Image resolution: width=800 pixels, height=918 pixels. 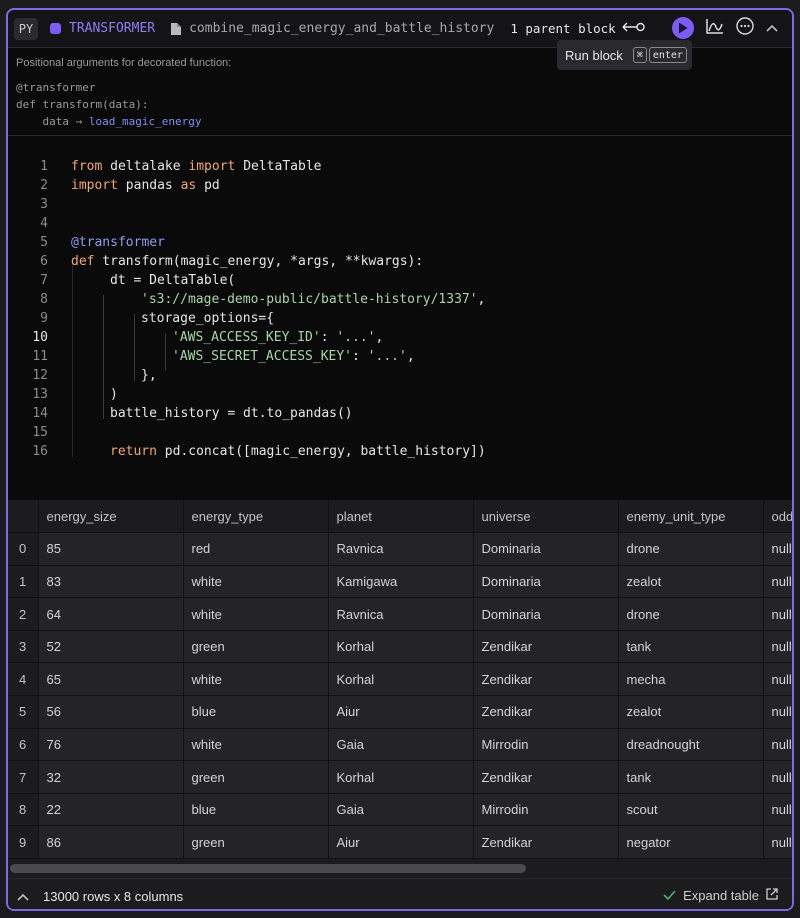 I want to click on table-cell: drone, so click(x=691, y=614).